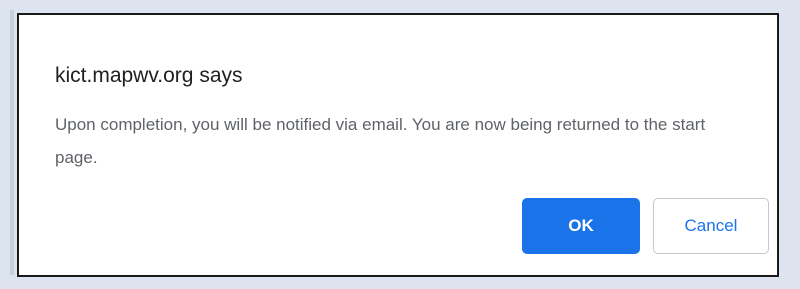 This screenshot has height=289, width=800. Describe the element at coordinates (711, 226) in the screenshot. I see `cancel-button: Cancel` at that location.